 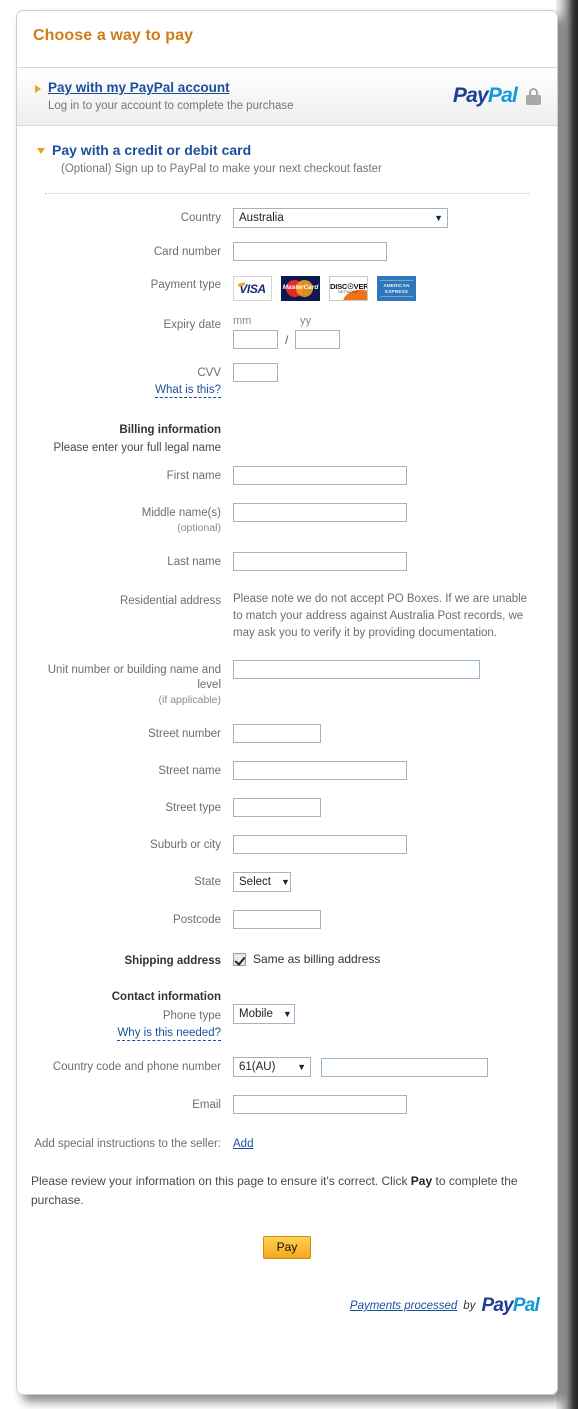 I want to click on cvv-help-link: What is this?, so click(x=188, y=391).